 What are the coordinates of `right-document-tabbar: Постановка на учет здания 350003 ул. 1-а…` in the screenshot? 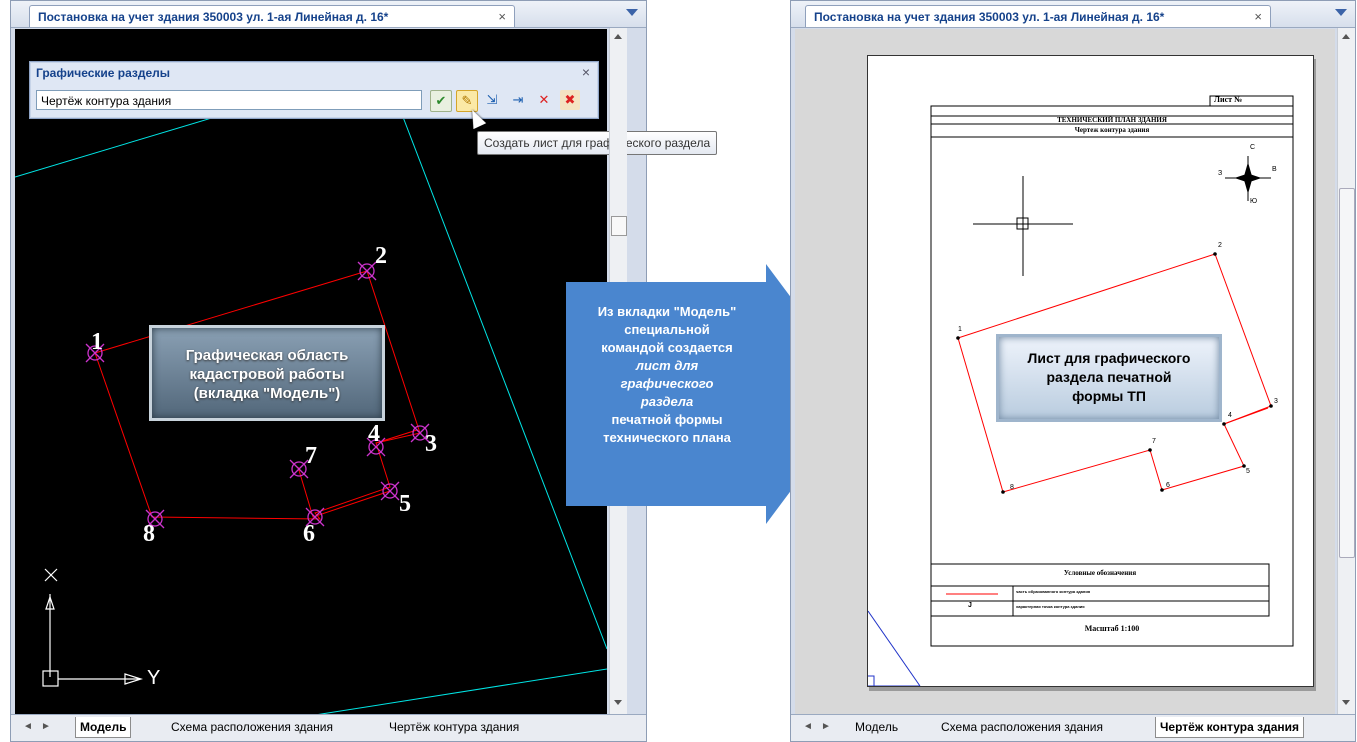 It's located at (1073, 14).